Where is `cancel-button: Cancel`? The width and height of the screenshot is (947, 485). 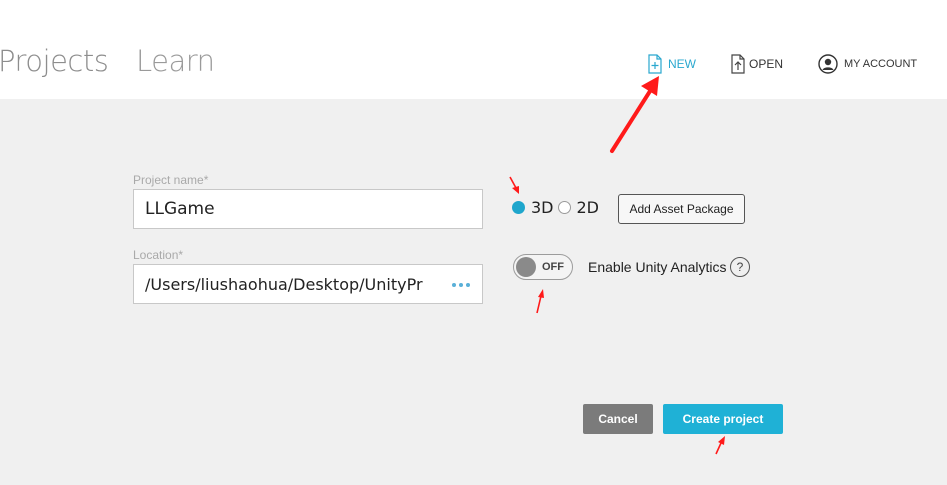 cancel-button: Cancel is located at coordinates (618, 419).